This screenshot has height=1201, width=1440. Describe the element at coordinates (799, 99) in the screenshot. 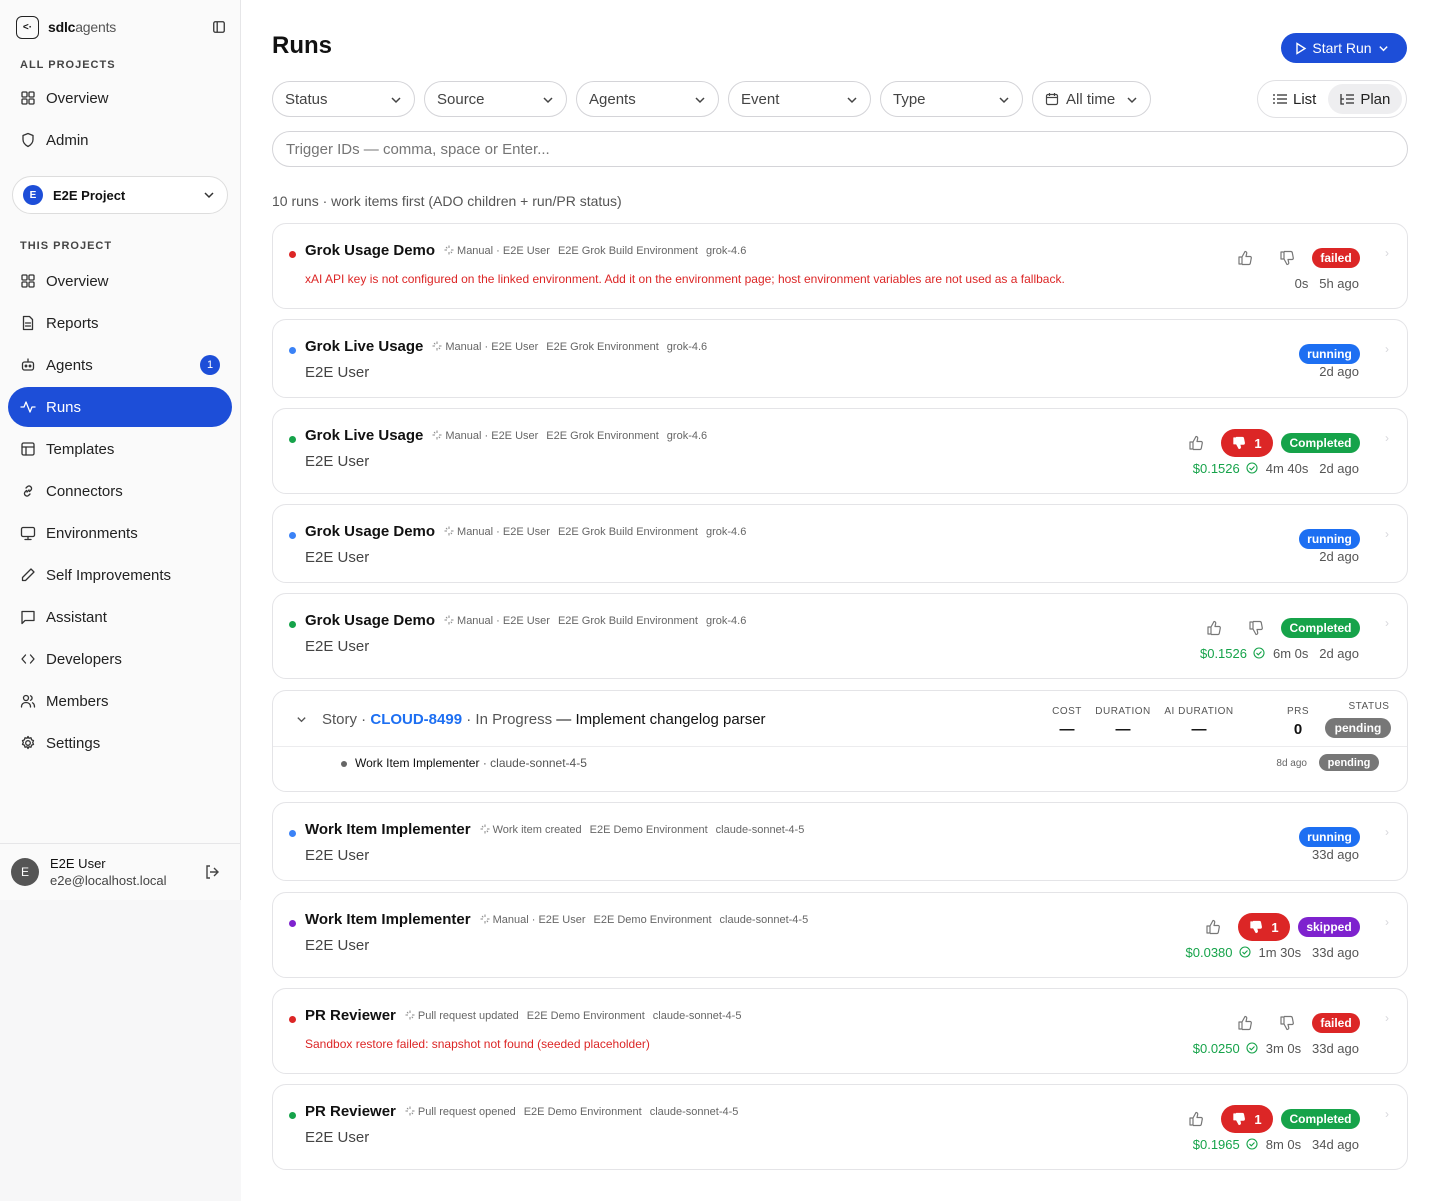

I see `filter-event: Event` at that location.